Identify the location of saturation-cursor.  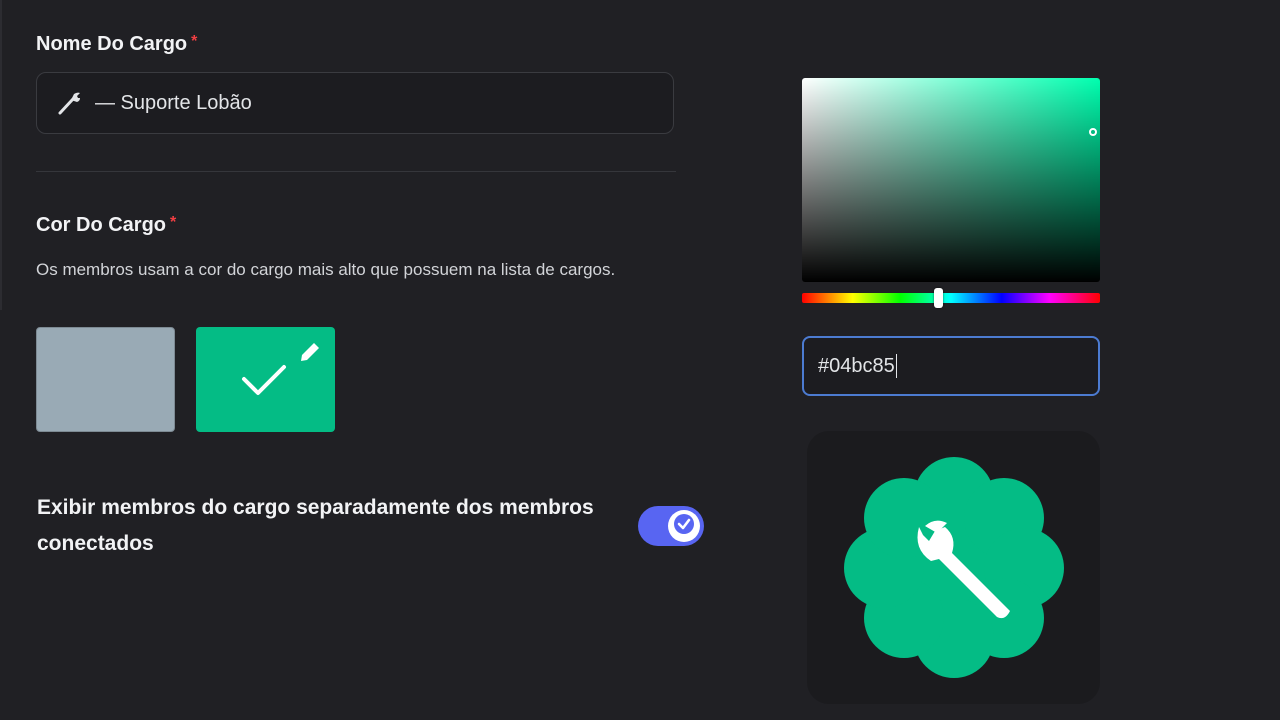
(1093, 132).